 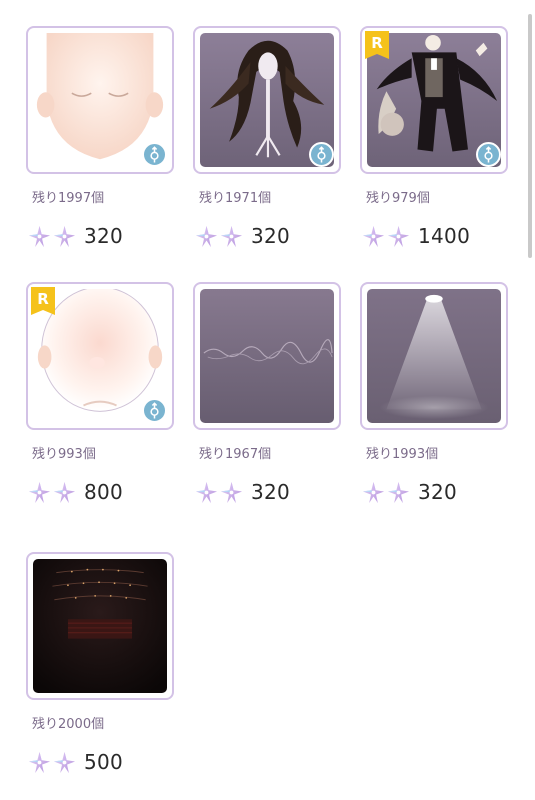 I want to click on price-row: 500, so click(x=101, y=762).